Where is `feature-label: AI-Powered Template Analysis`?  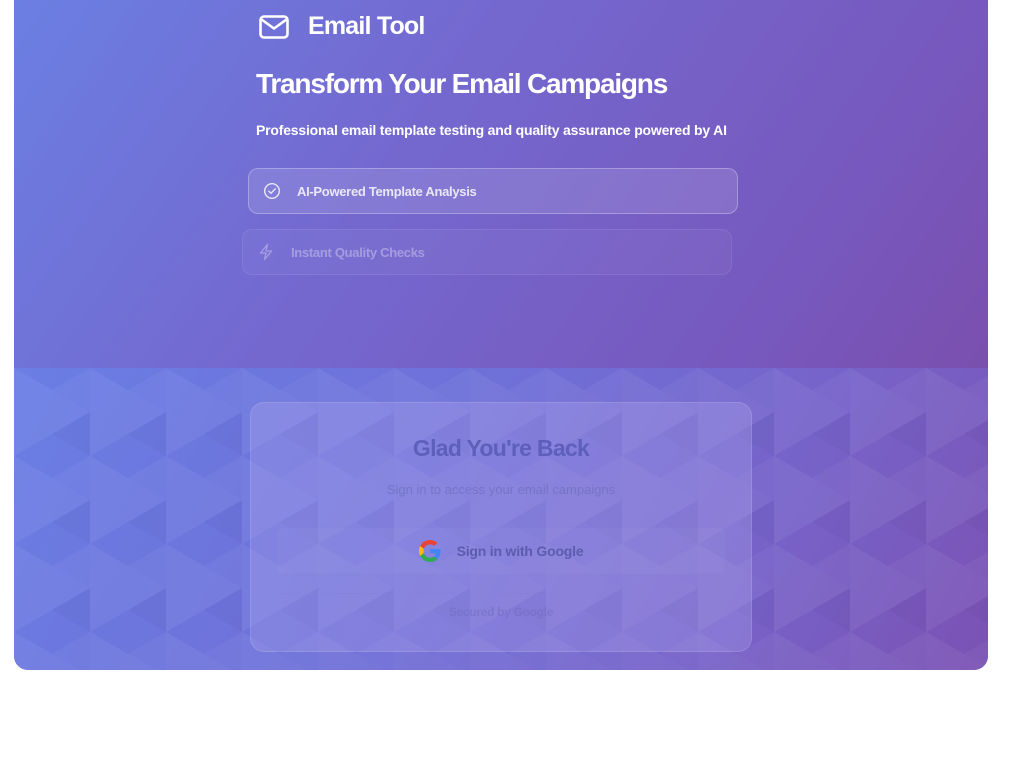 feature-label: AI-Powered Template Analysis is located at coordinates (387, 191).